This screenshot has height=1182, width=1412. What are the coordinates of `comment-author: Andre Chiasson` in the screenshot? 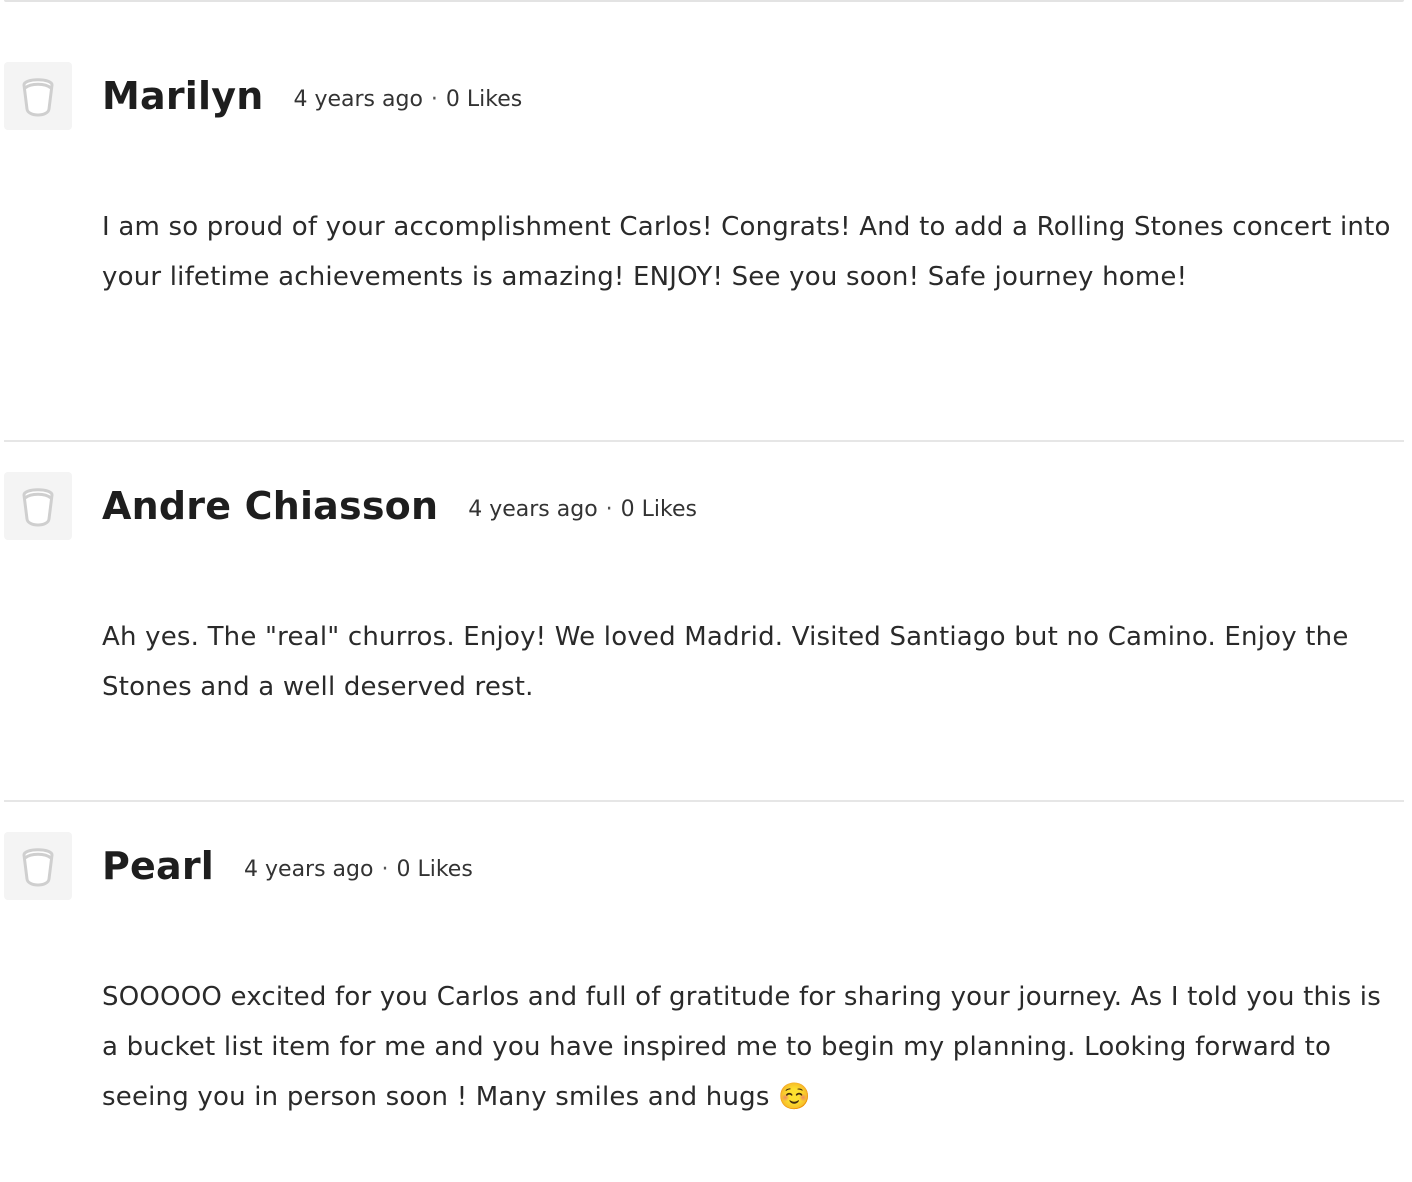 It's located at (270, 506).